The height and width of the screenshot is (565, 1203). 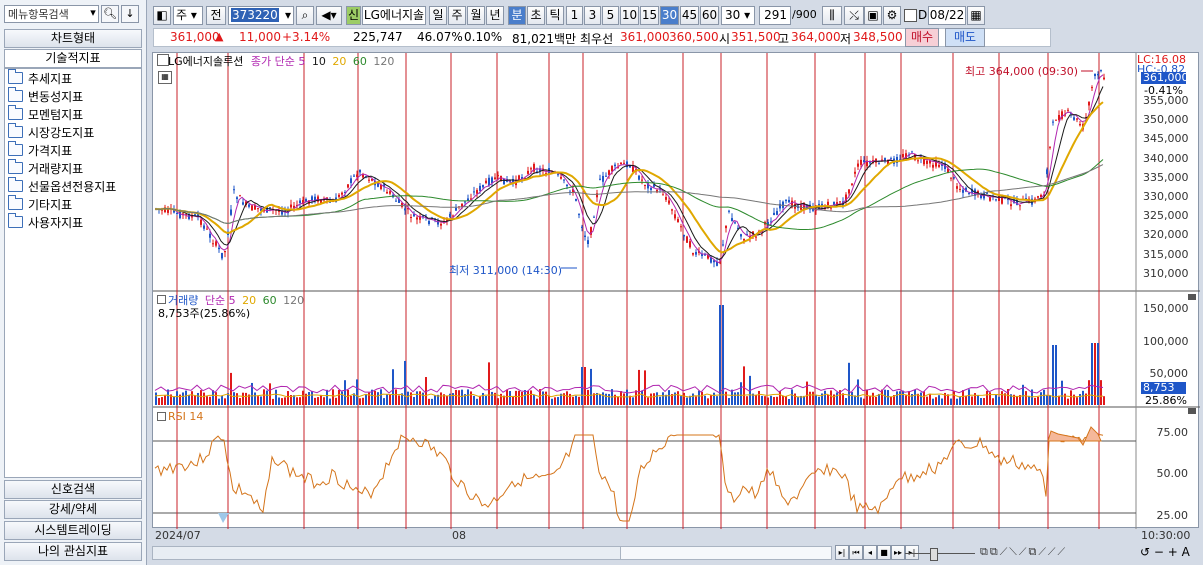 What do you see at coordinates (40, 150) in the screenshot?
I see `tree-item: 가격지표` at bounding box center [40, 150].